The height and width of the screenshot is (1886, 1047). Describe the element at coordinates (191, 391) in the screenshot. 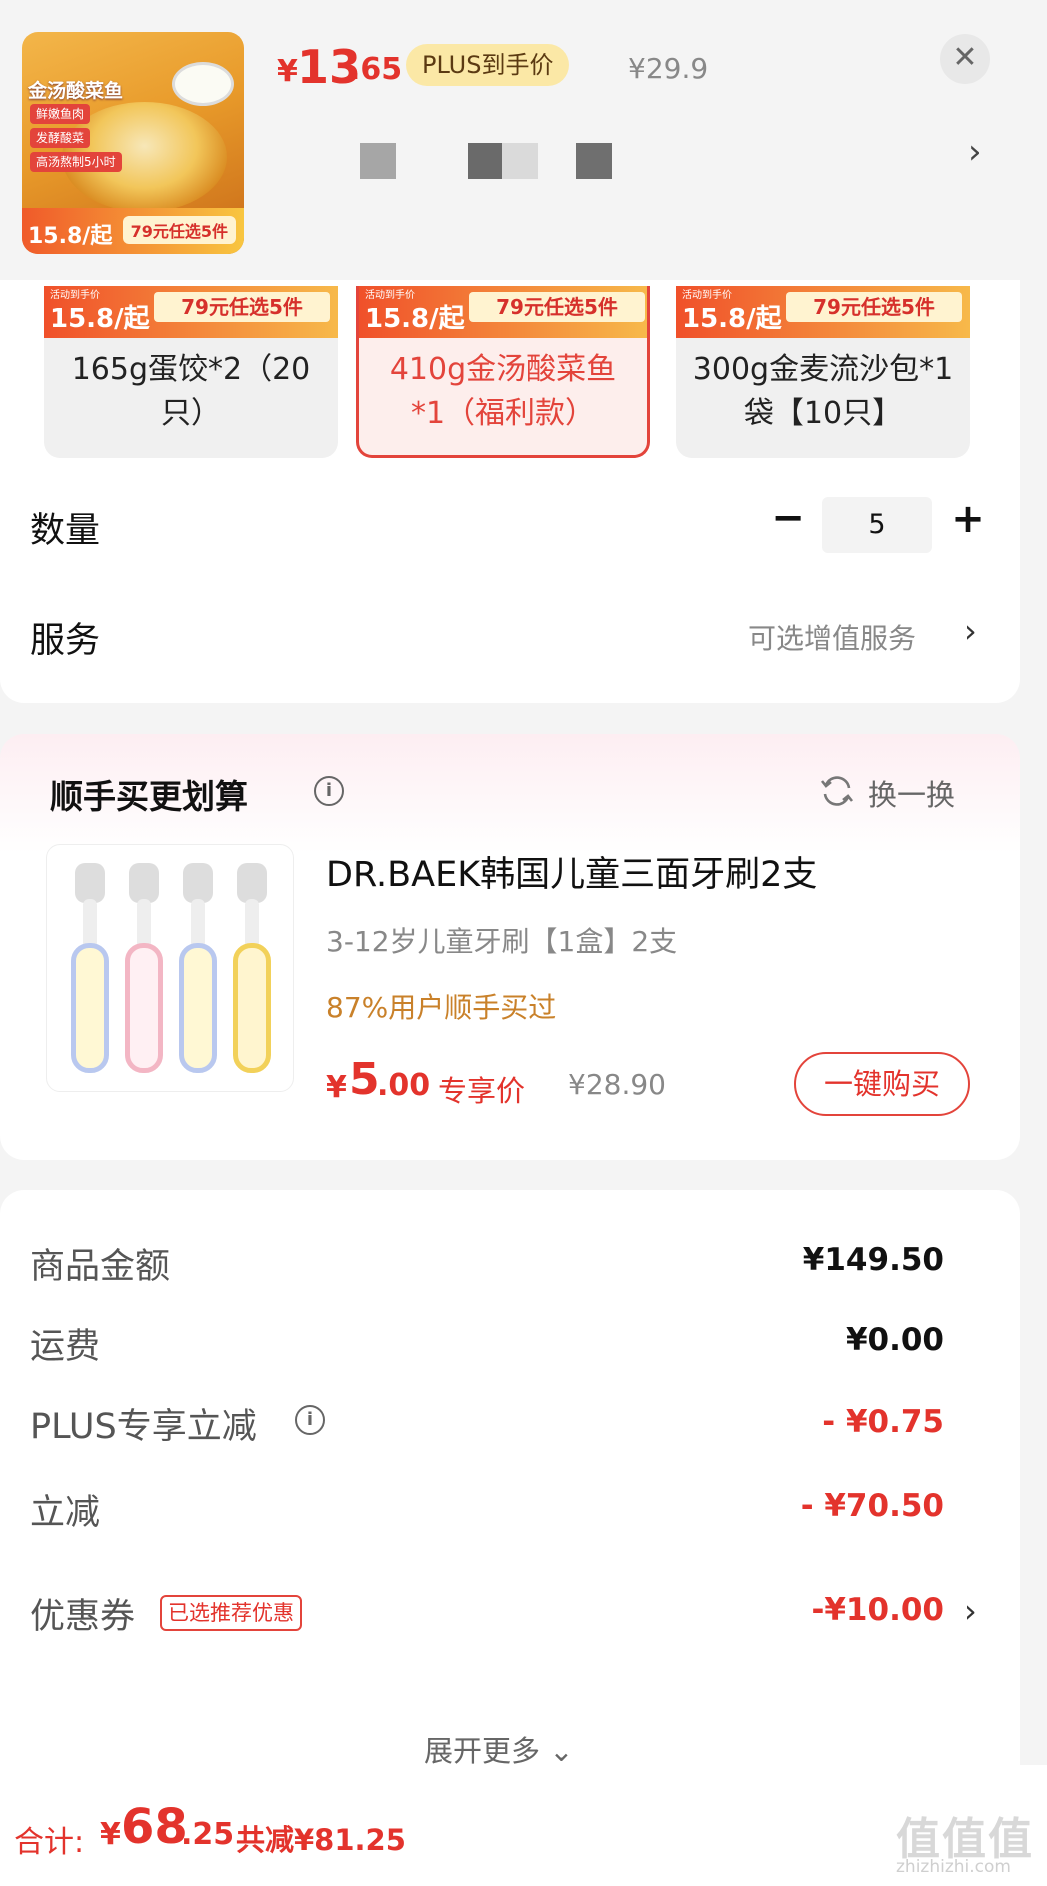

I see `option-label: 165g蛋饺*2（20只）` at that location.